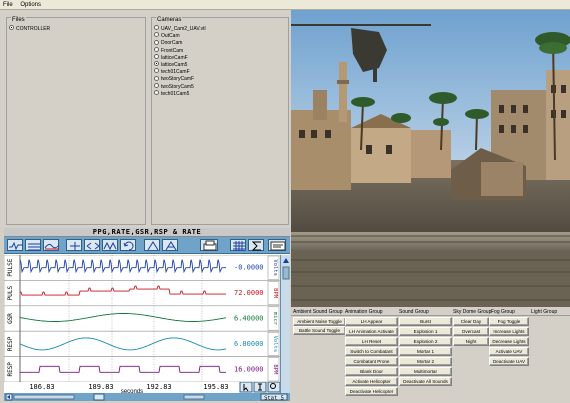  I want to click on channel-value: 16.0000, so click(249, 369).